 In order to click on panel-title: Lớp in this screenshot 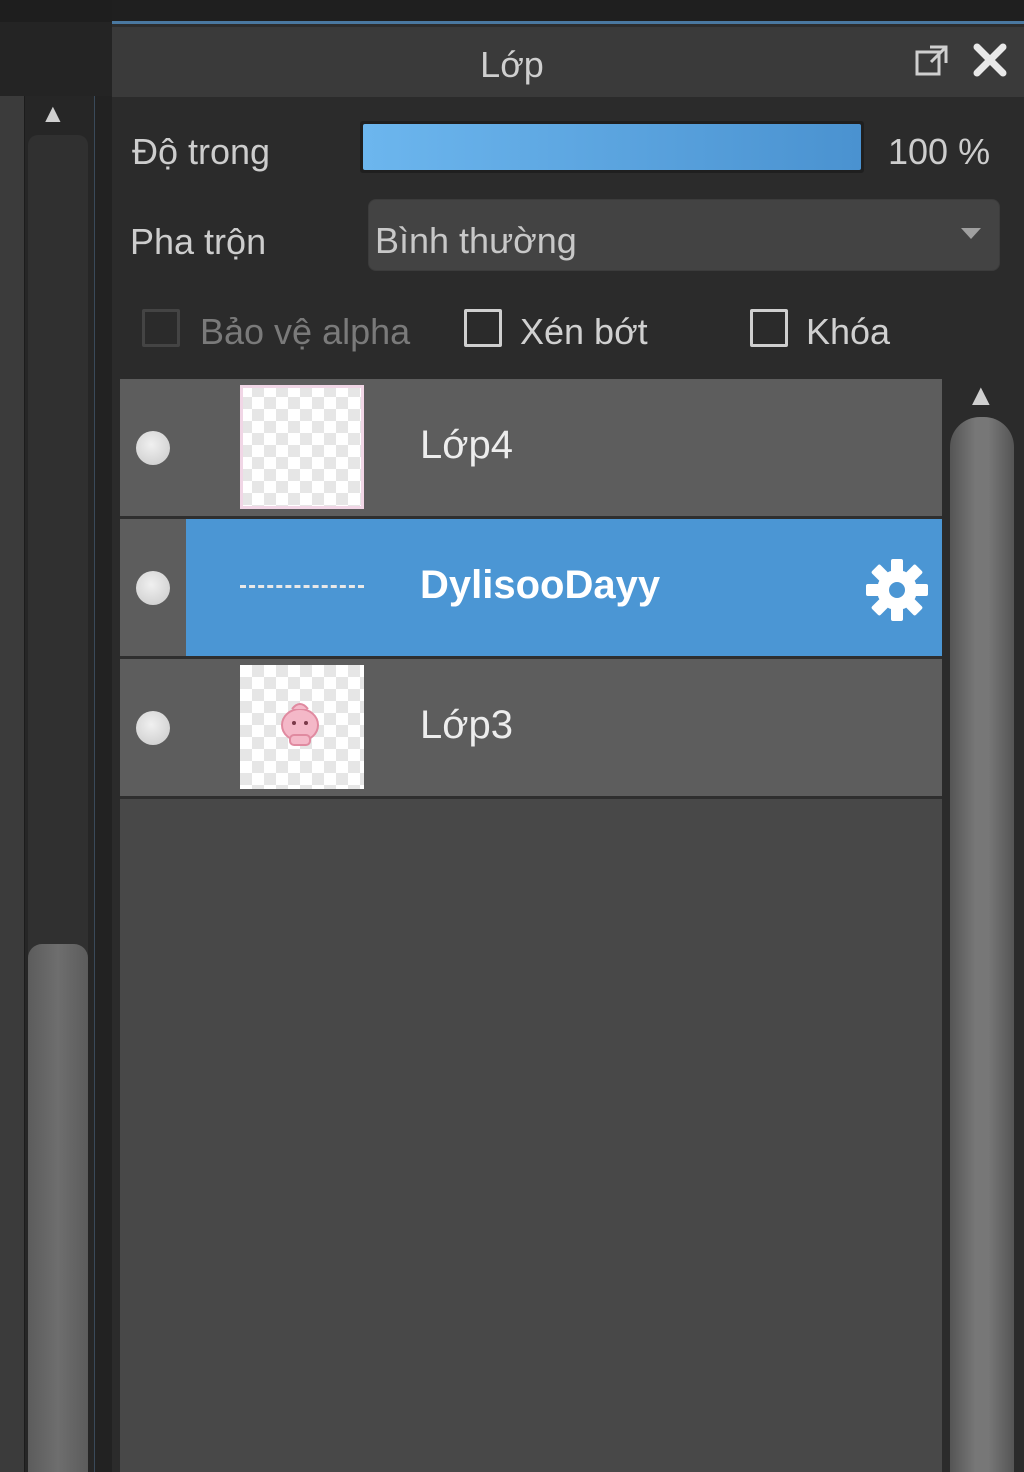, I will do `click(512, 64)`.